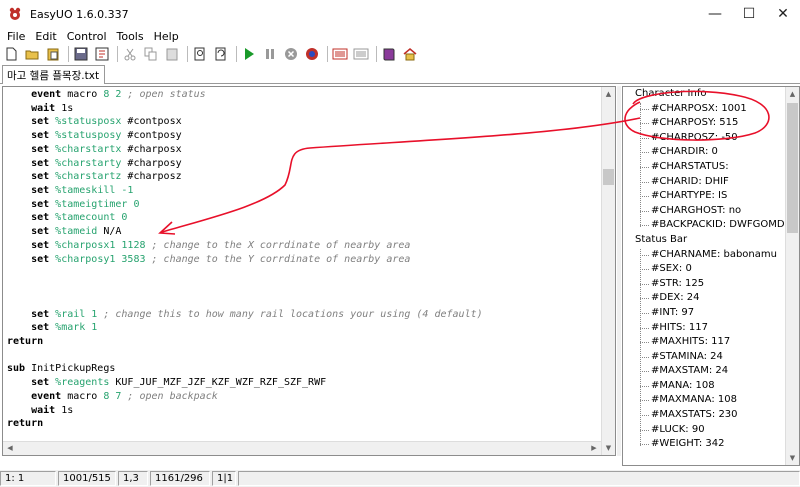 The height and width of the screenshot is (487, 800). What do you see at coordinates (249, 54) in the screenshot?
I see `play-icon` at bounding box center [249, 54].